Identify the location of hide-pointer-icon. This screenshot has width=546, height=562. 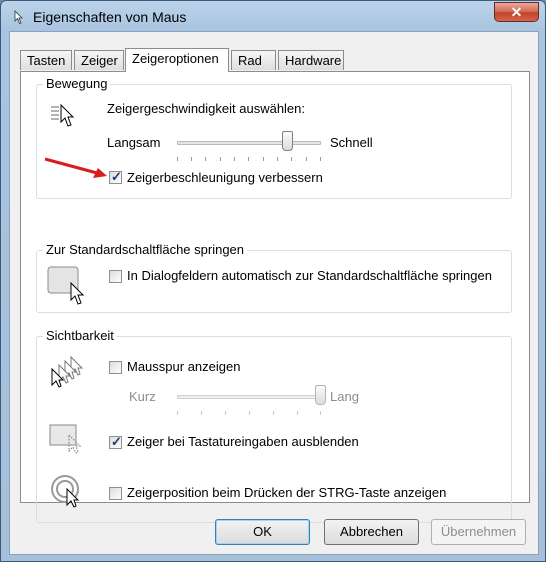
(65, 439).